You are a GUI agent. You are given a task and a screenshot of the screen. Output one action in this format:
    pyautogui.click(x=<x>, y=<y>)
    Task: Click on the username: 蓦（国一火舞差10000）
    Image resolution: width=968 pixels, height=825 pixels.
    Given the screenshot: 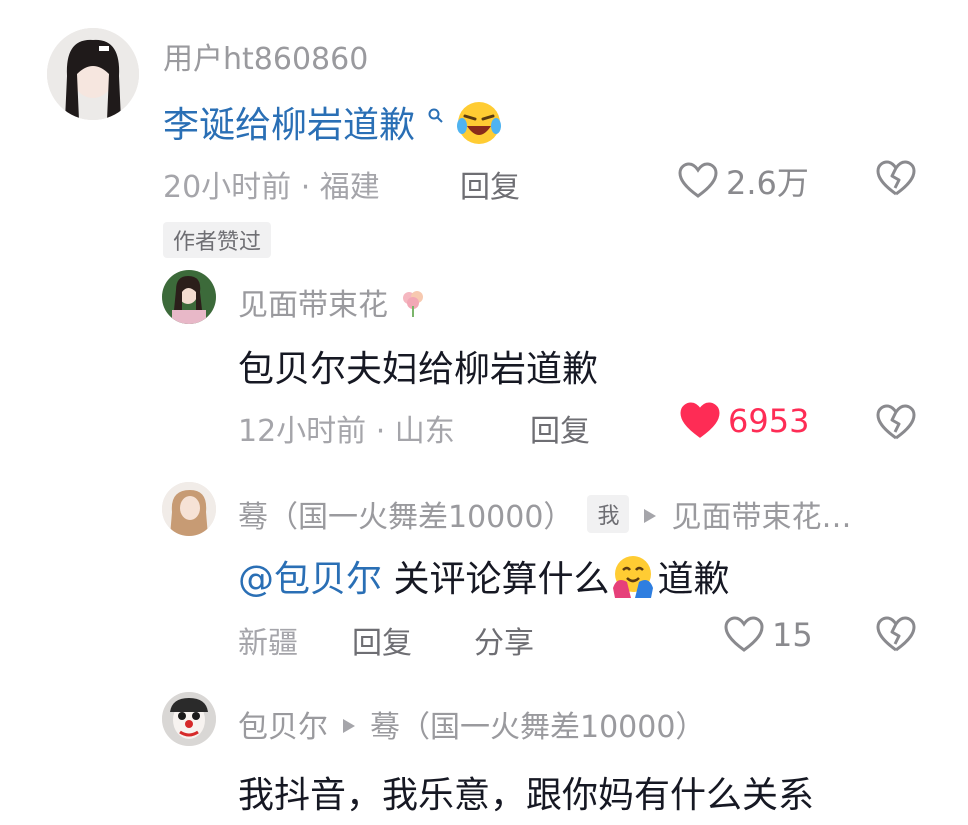 What is the action you would take?
    pyautogui.click(x=405, y=514)
    